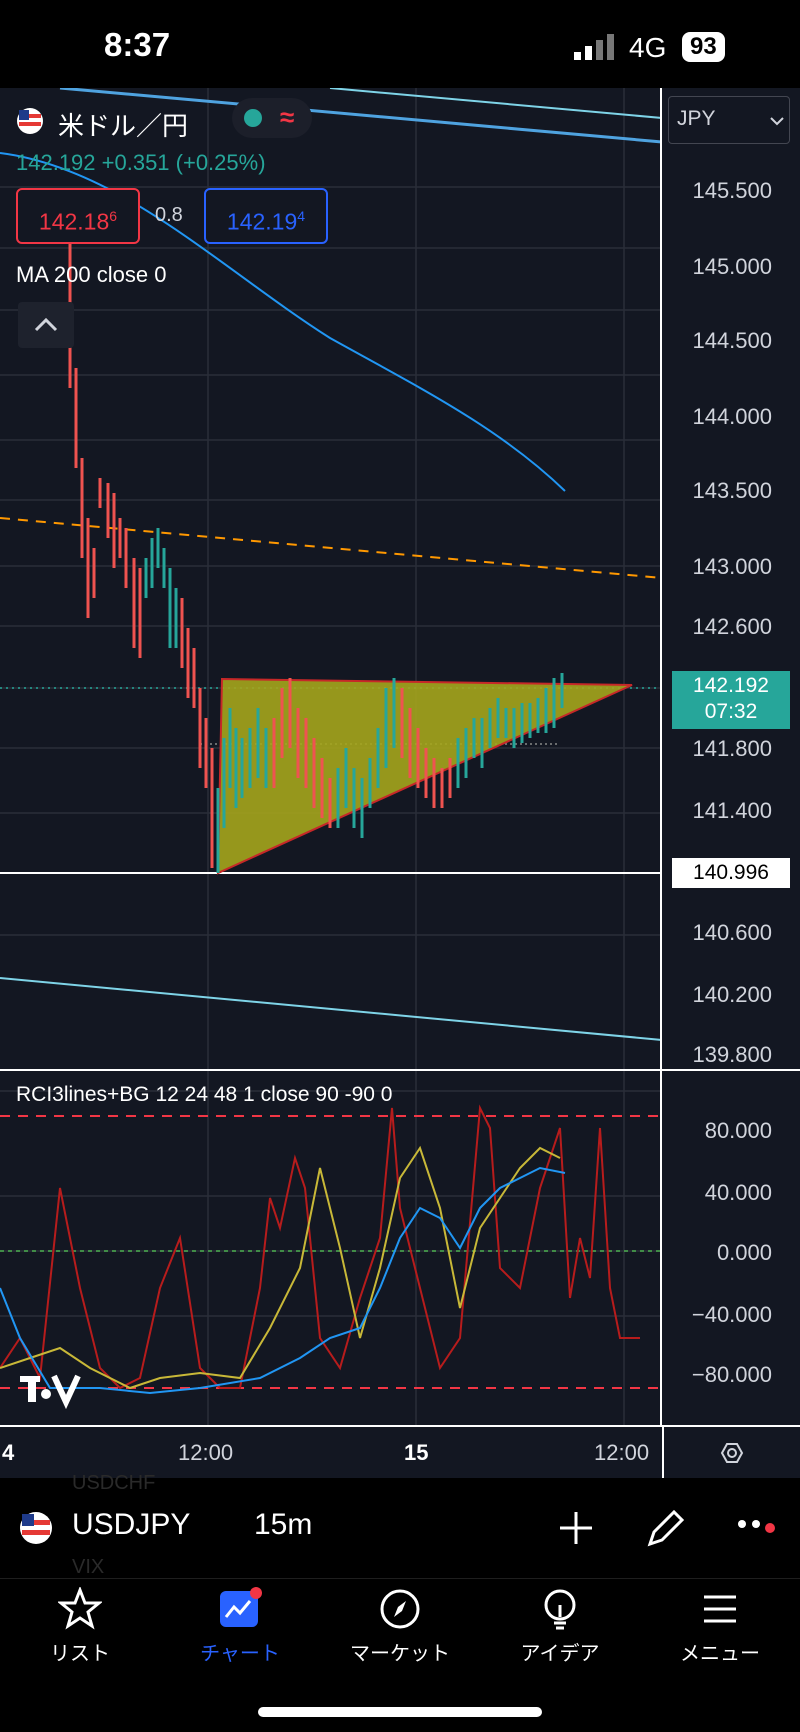 The width and height of the screenshot is (800, 1732). I want to click on current-price-tag: 142.192 07:32, so click(731, 700).